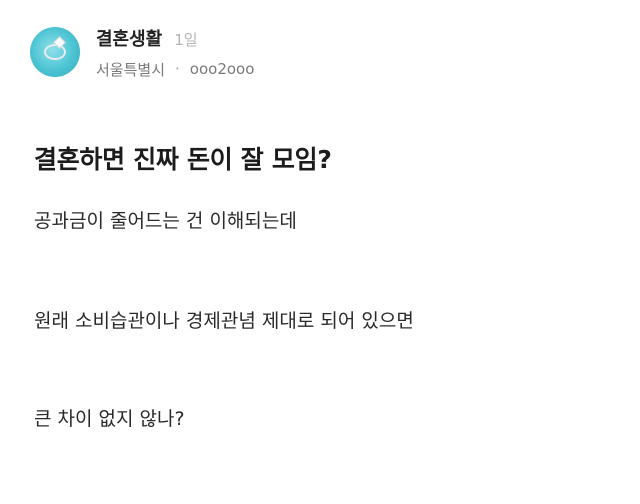  Describe the element at coordinates (224, 321) in the screenshot. I see `body-line-2: 원래 소비습관이나 경제관념 제대로 되어 있으면` at that location.